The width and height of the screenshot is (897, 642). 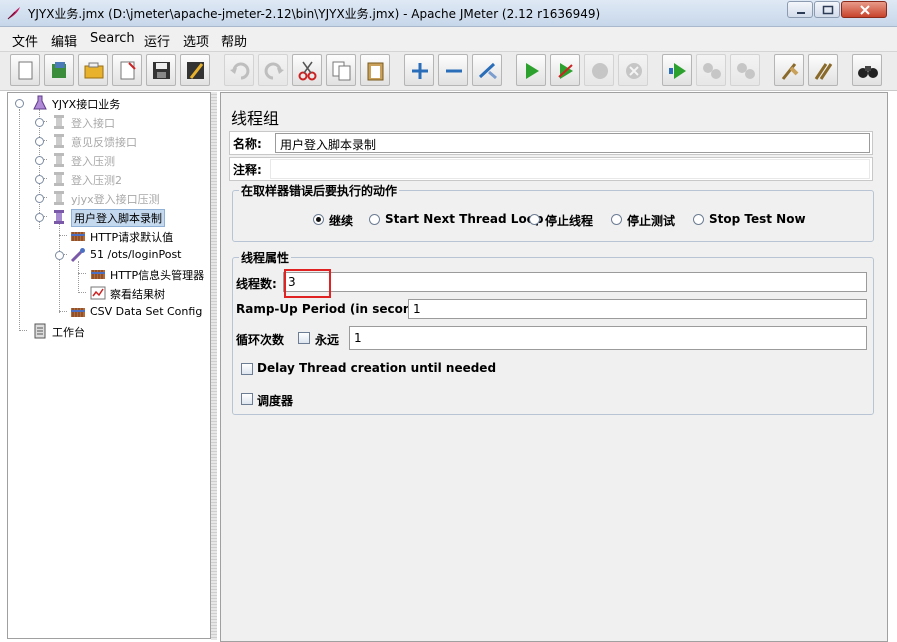 What do you see at coordinates (565, 70) in the screenshot?
I see `start-no-pause-button` at bounding box center [565, 70].